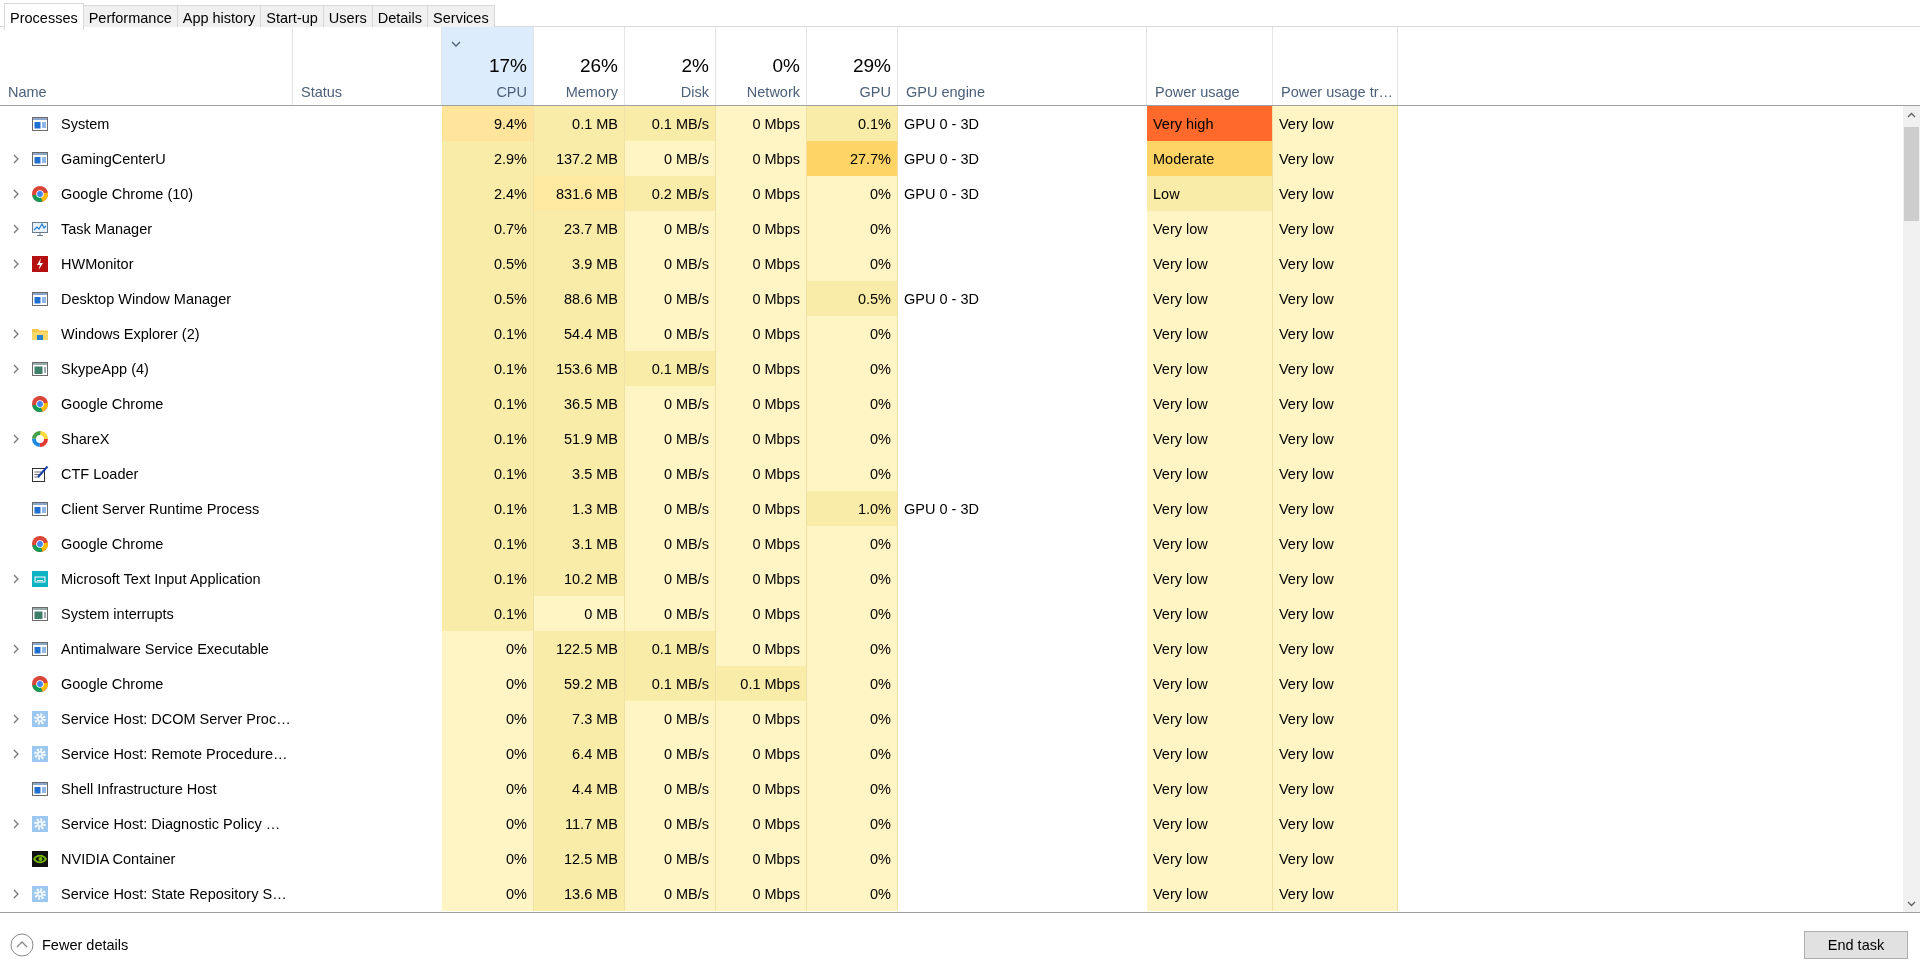  What do you see at coordinates (1911, 114) in the screenshot?
I see `scroll-up-icon` at bounding box center [1911, 114].